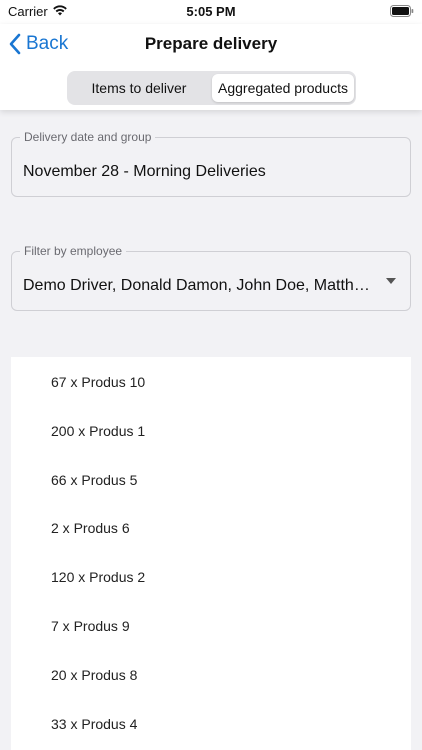  Describe the element at coordinates (88, 137) in the screenshot. I see `delivery-date-label: Delivery date and group` at that location.